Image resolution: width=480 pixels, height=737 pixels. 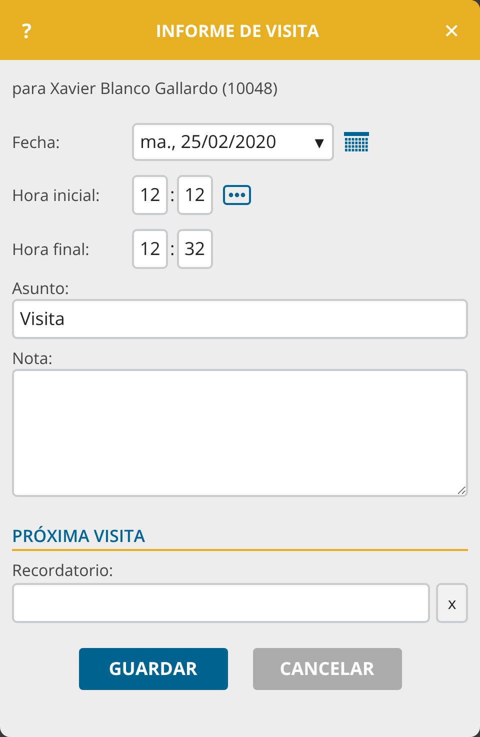 I want to click on subject-field: Visita, so click(x=240, y=319).